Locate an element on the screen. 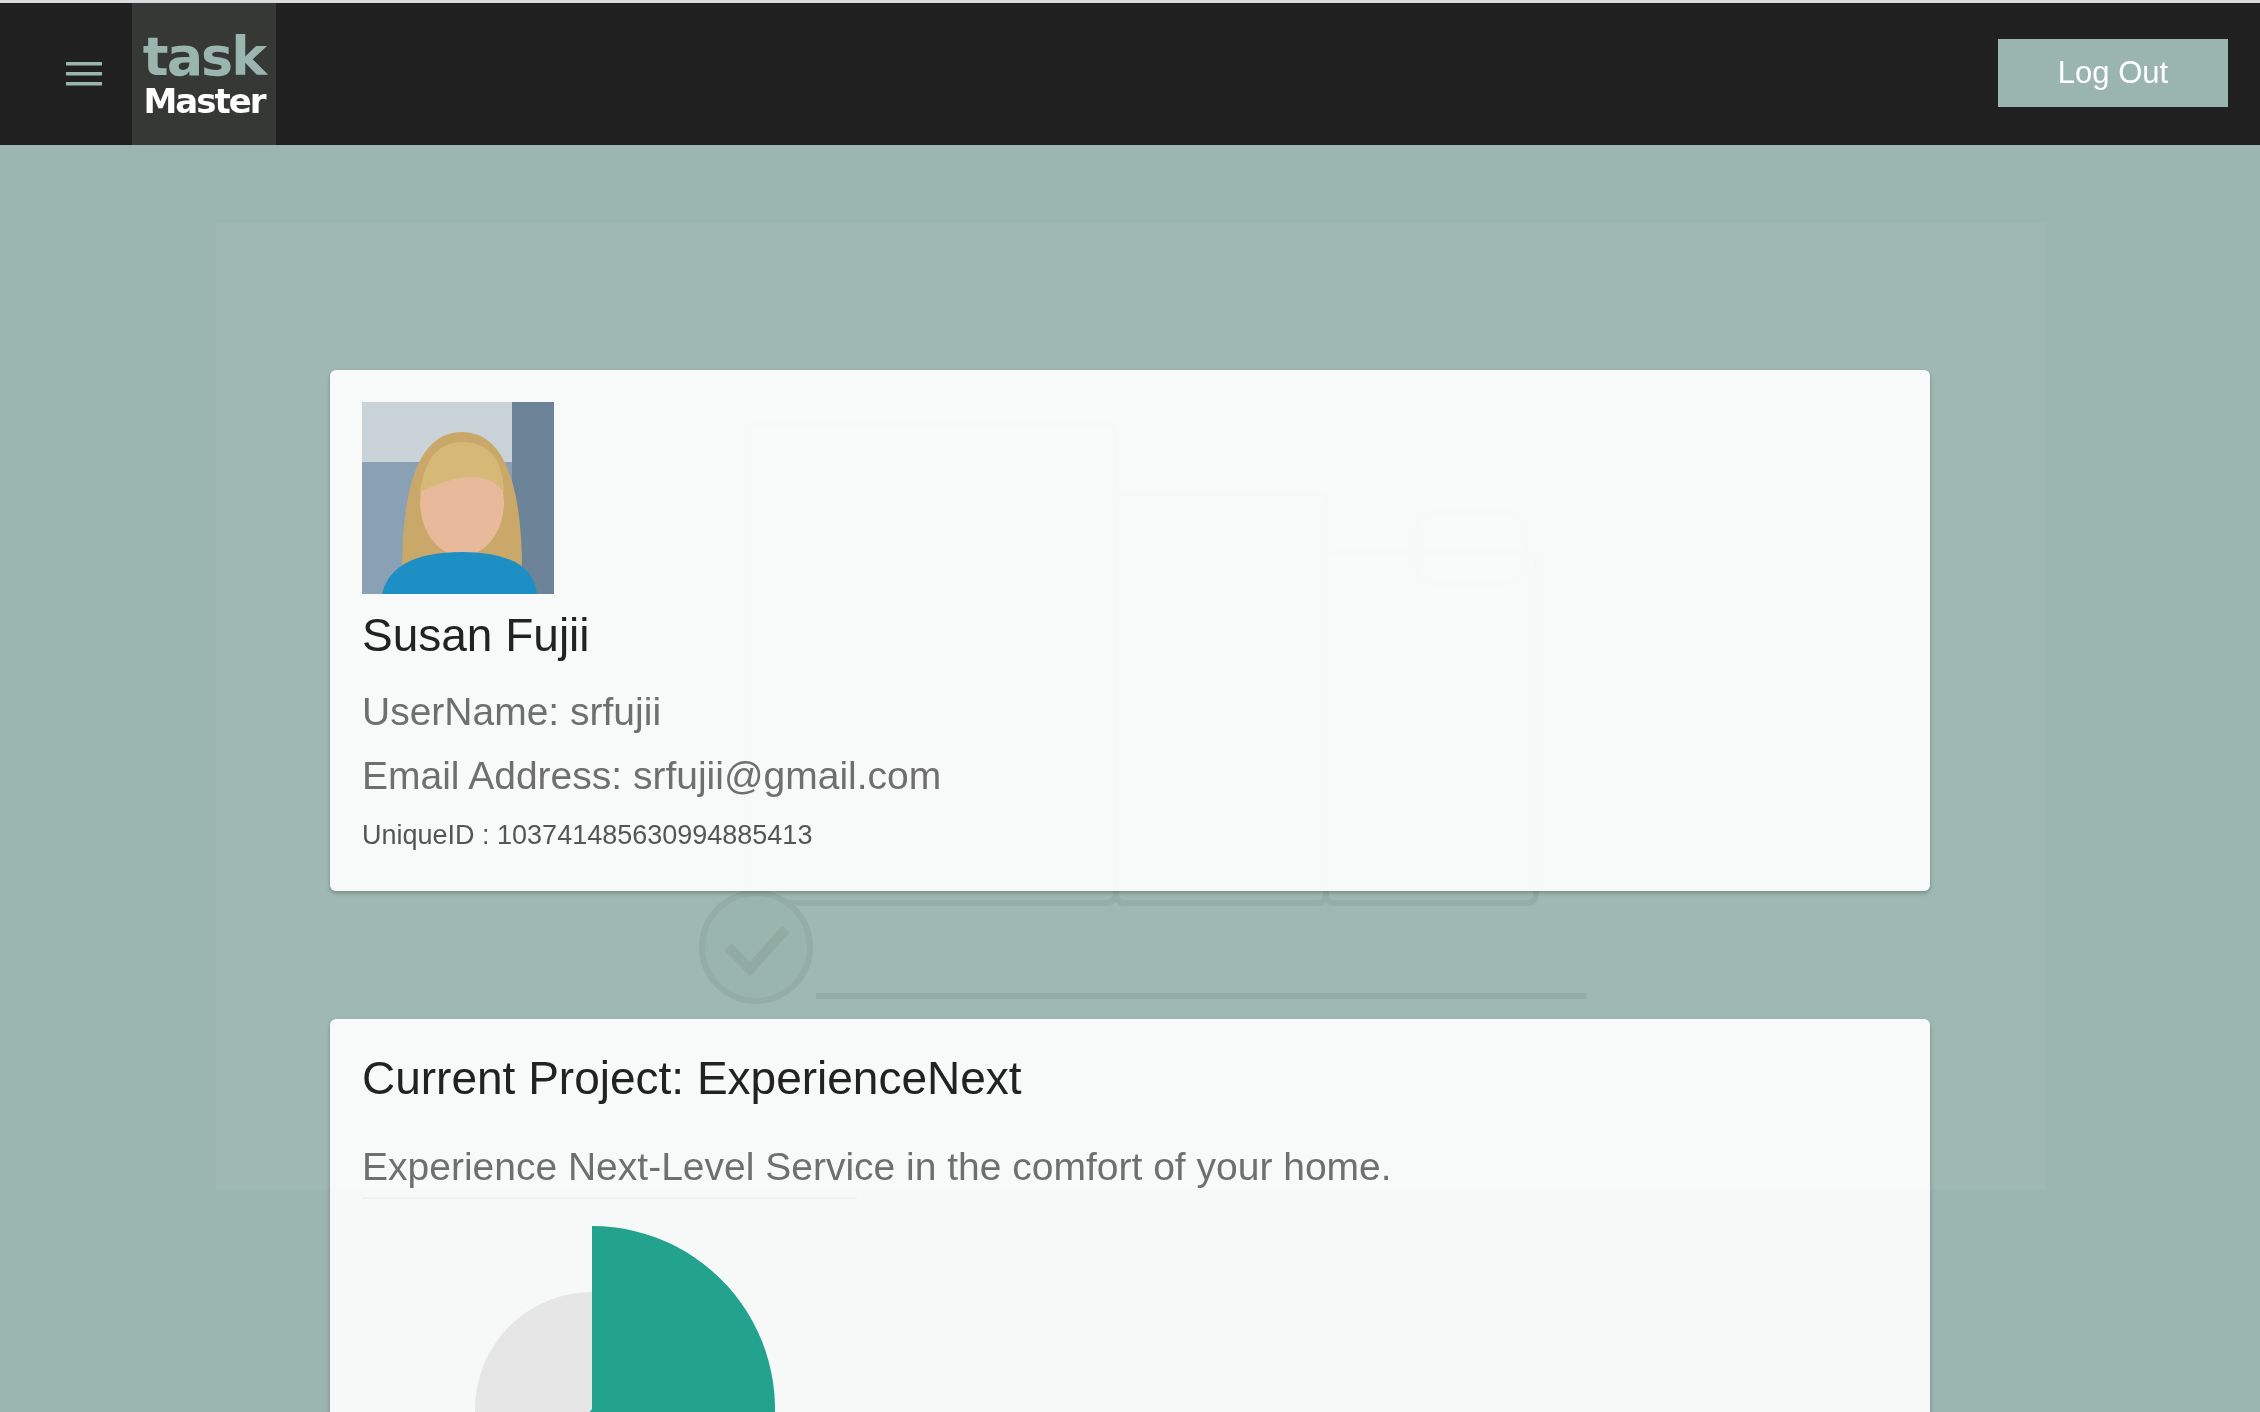  project-description: Experience Next-Level Service in the comfort of your home. is located at coordinates (877, 1167).